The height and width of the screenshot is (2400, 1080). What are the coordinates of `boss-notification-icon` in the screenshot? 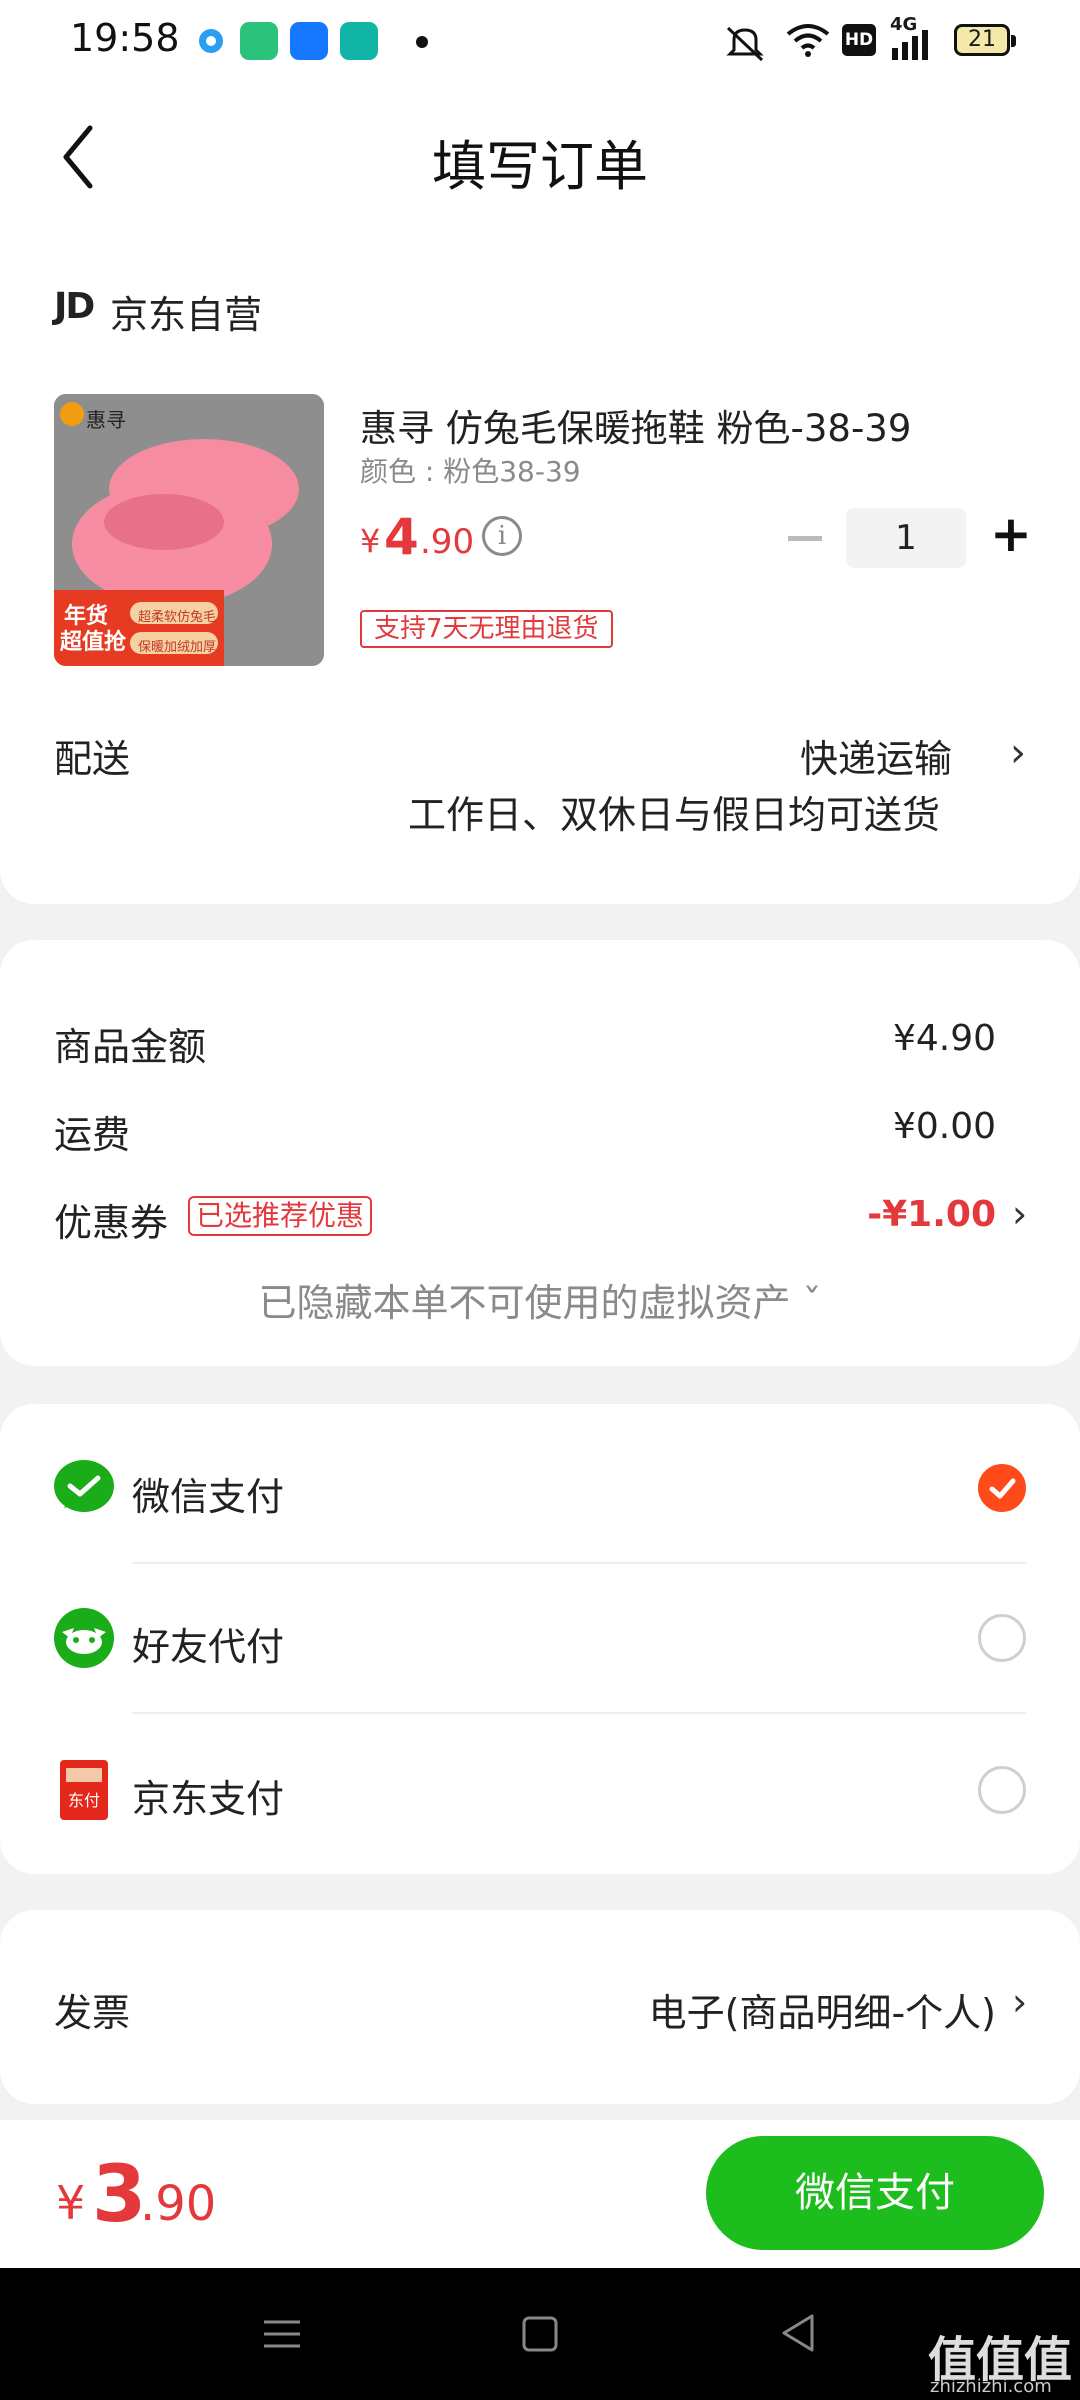 It's located at (359, 41).